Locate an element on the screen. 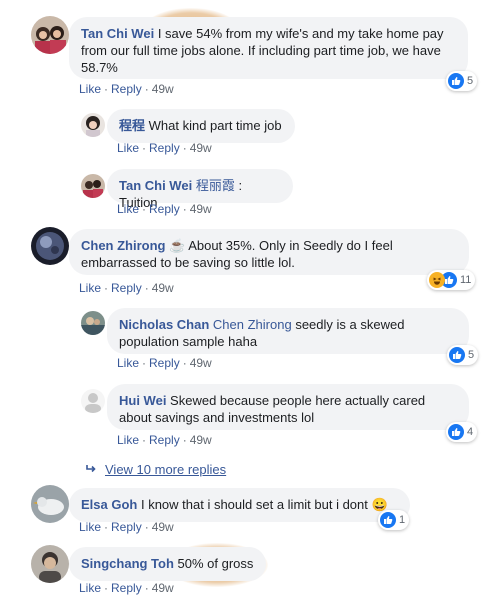 The height and width of the screenshot is (610, 493). comment-author: Singchang Toh is located at coordinates (127, 563).